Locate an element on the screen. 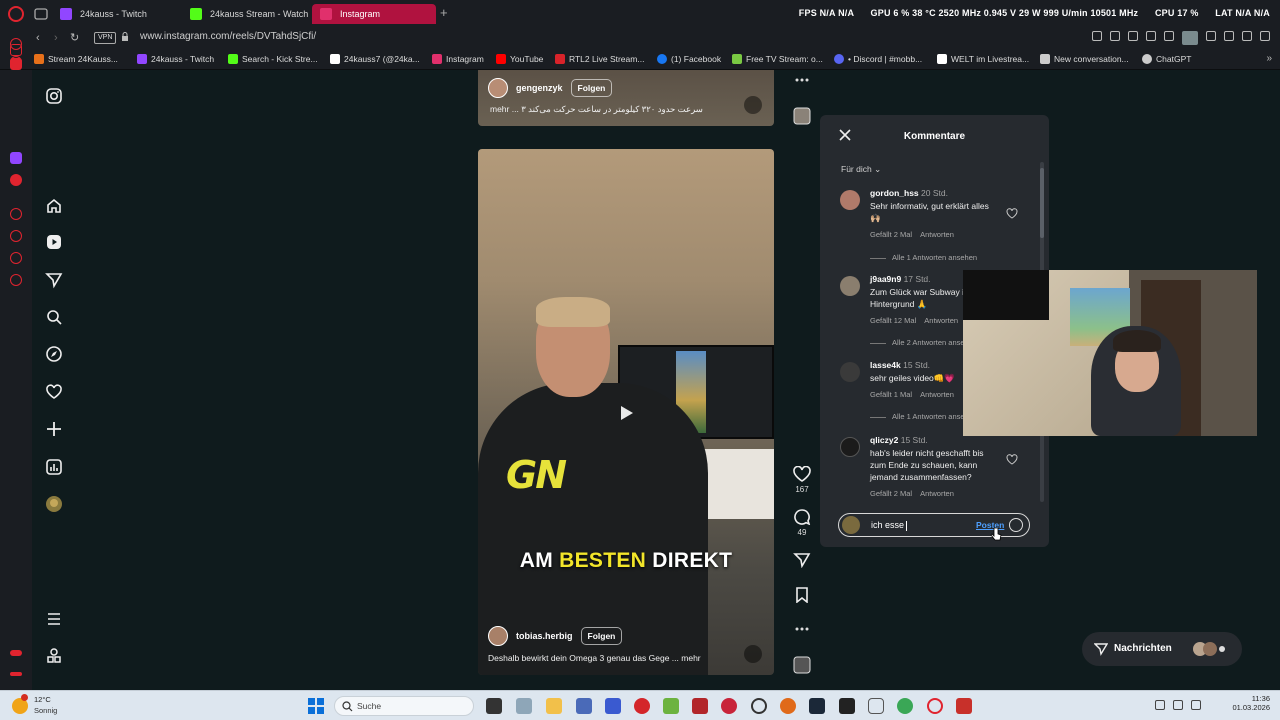 The height and width of the screenshot is (720, 1280). reload-icon: ↻ is located at coordinates (74, 38).